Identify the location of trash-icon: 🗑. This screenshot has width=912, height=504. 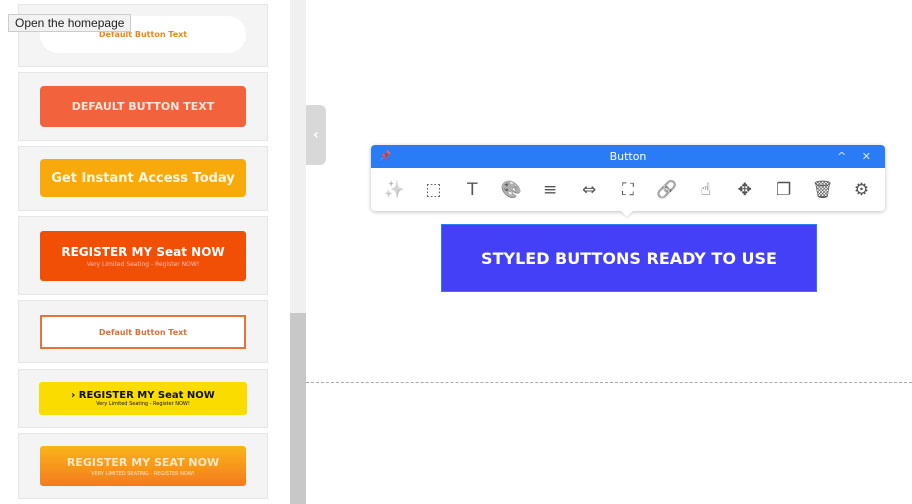
(823, 190).